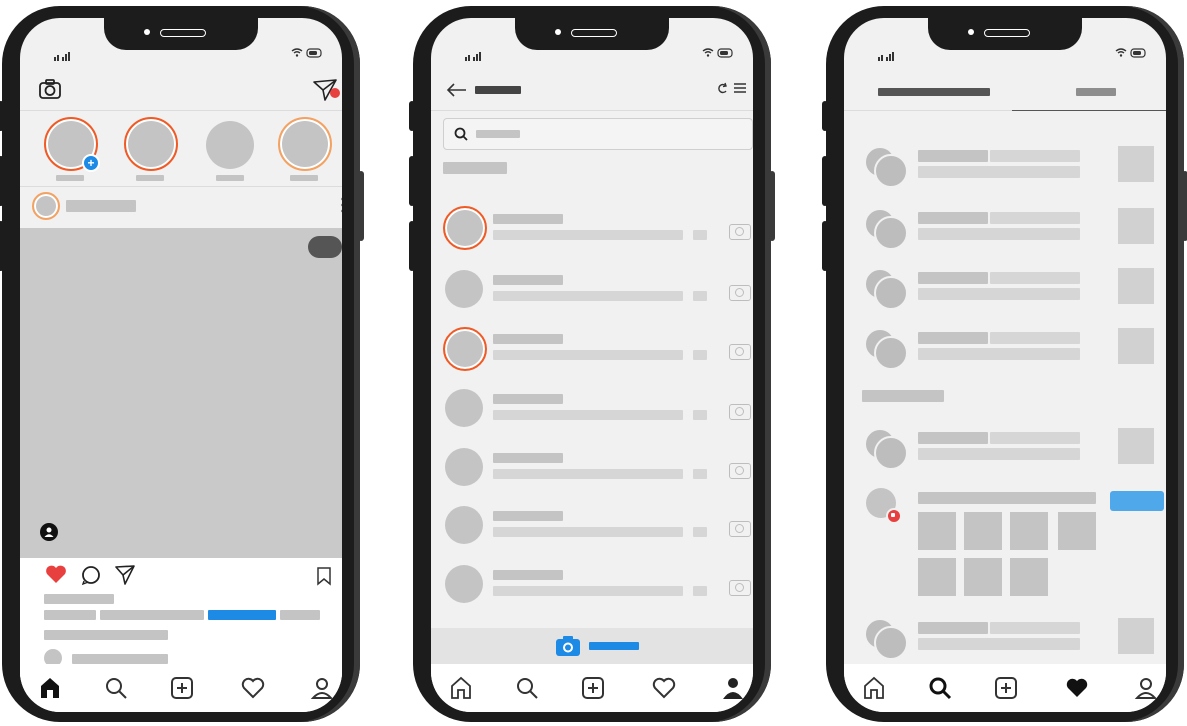 The width and height of the screenshot is (1187, 726). I want to click on direct-message-icon, so click(327, 91).